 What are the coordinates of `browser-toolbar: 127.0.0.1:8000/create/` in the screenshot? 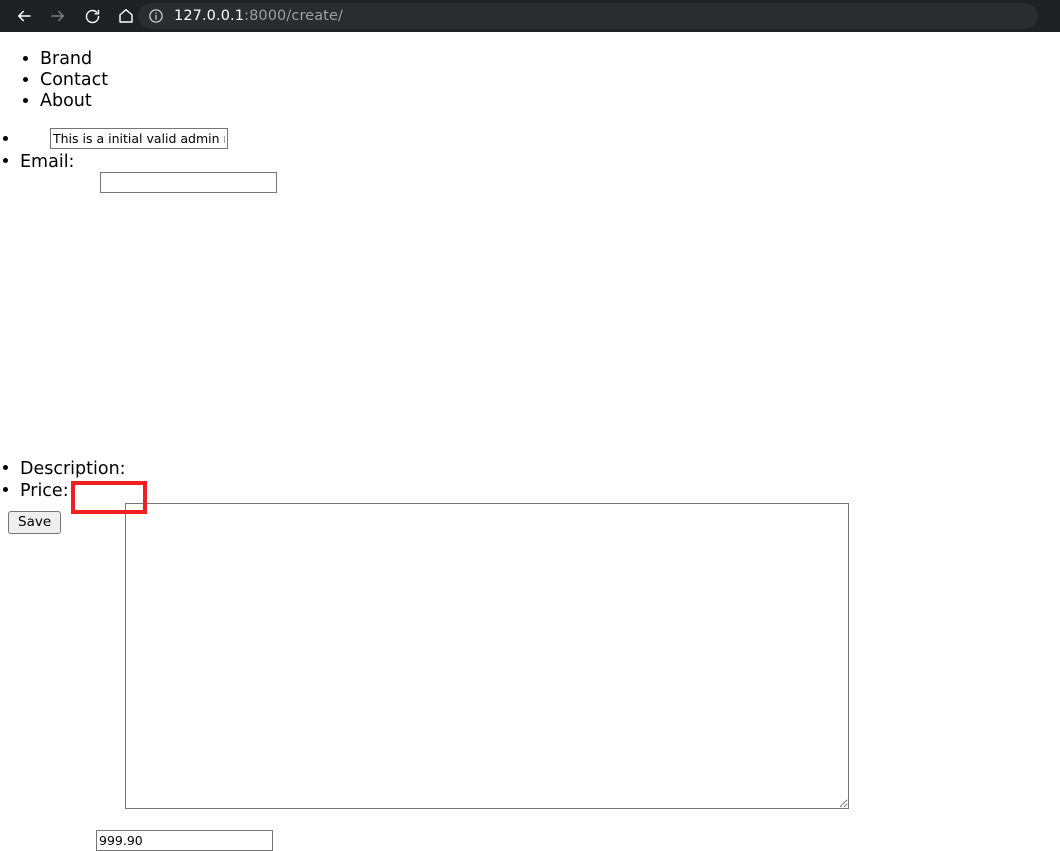 It's located at (530, 16).